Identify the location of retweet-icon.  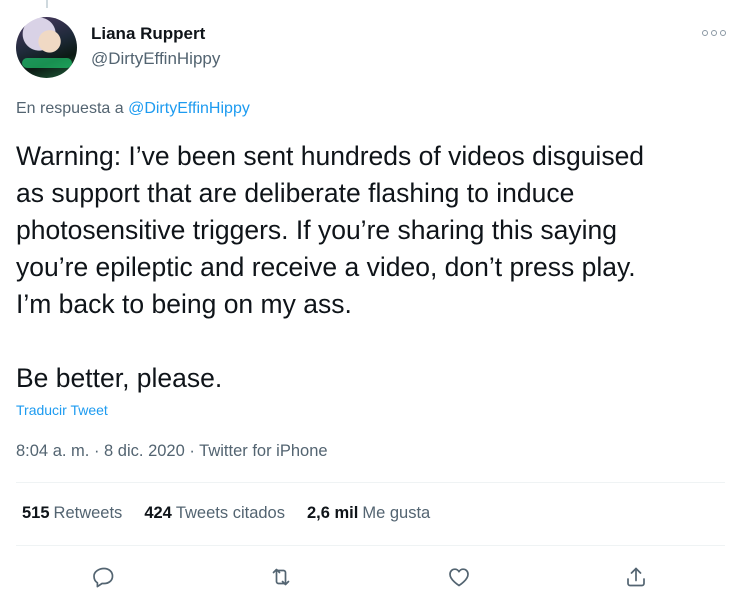
(281, 577).